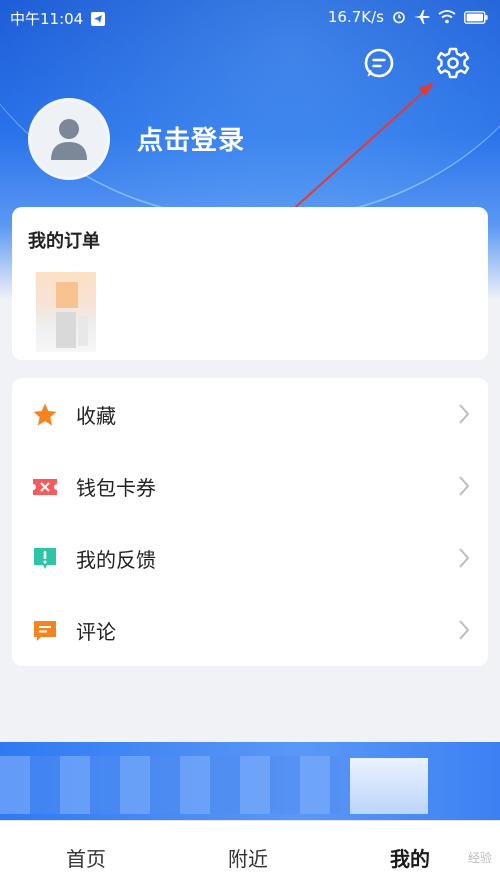  I want to click on menu-item-label: 评论, so click(96, 631).